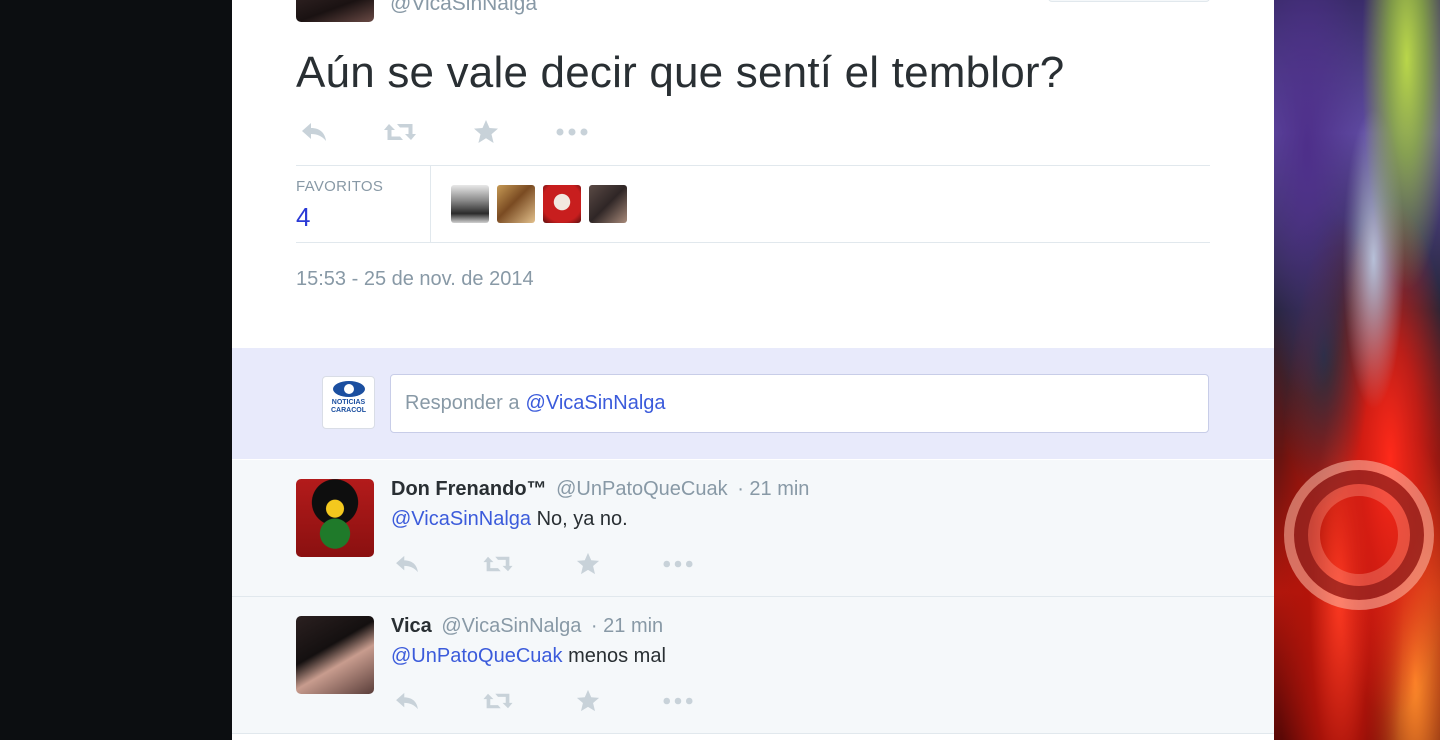 This screenshot has width=1440, height=740. What do you see at coordinates (462, 403) in the screenshot?
I see `reply-placeholder-prefix: Responder a` at bounding box center [462, 403].